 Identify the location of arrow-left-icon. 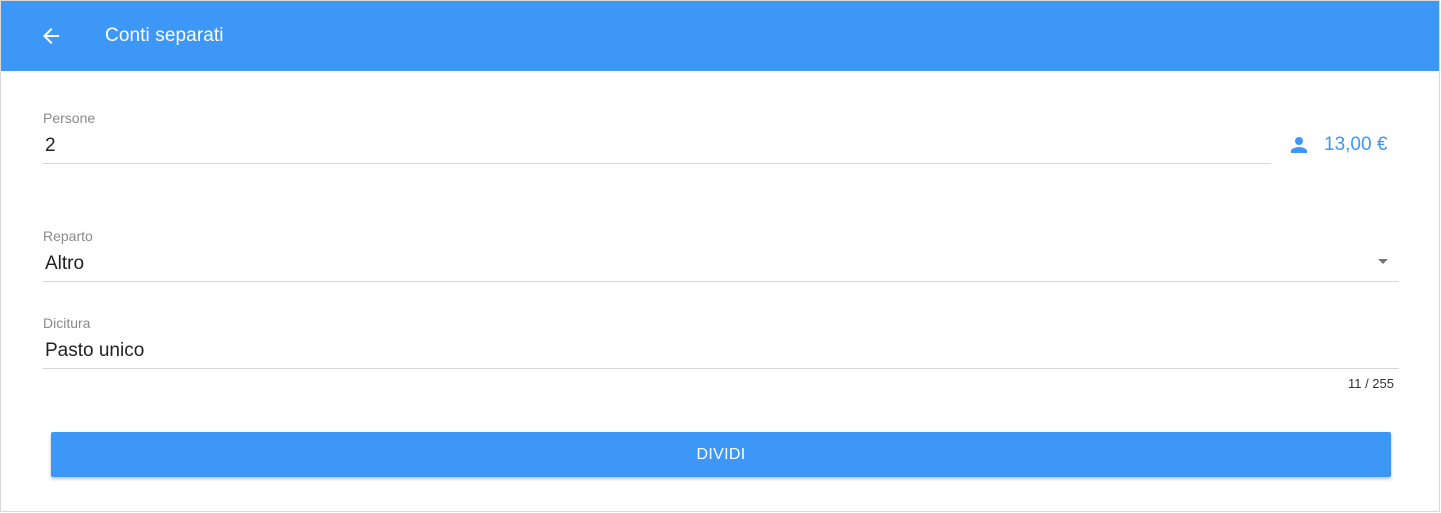
(51, 36).